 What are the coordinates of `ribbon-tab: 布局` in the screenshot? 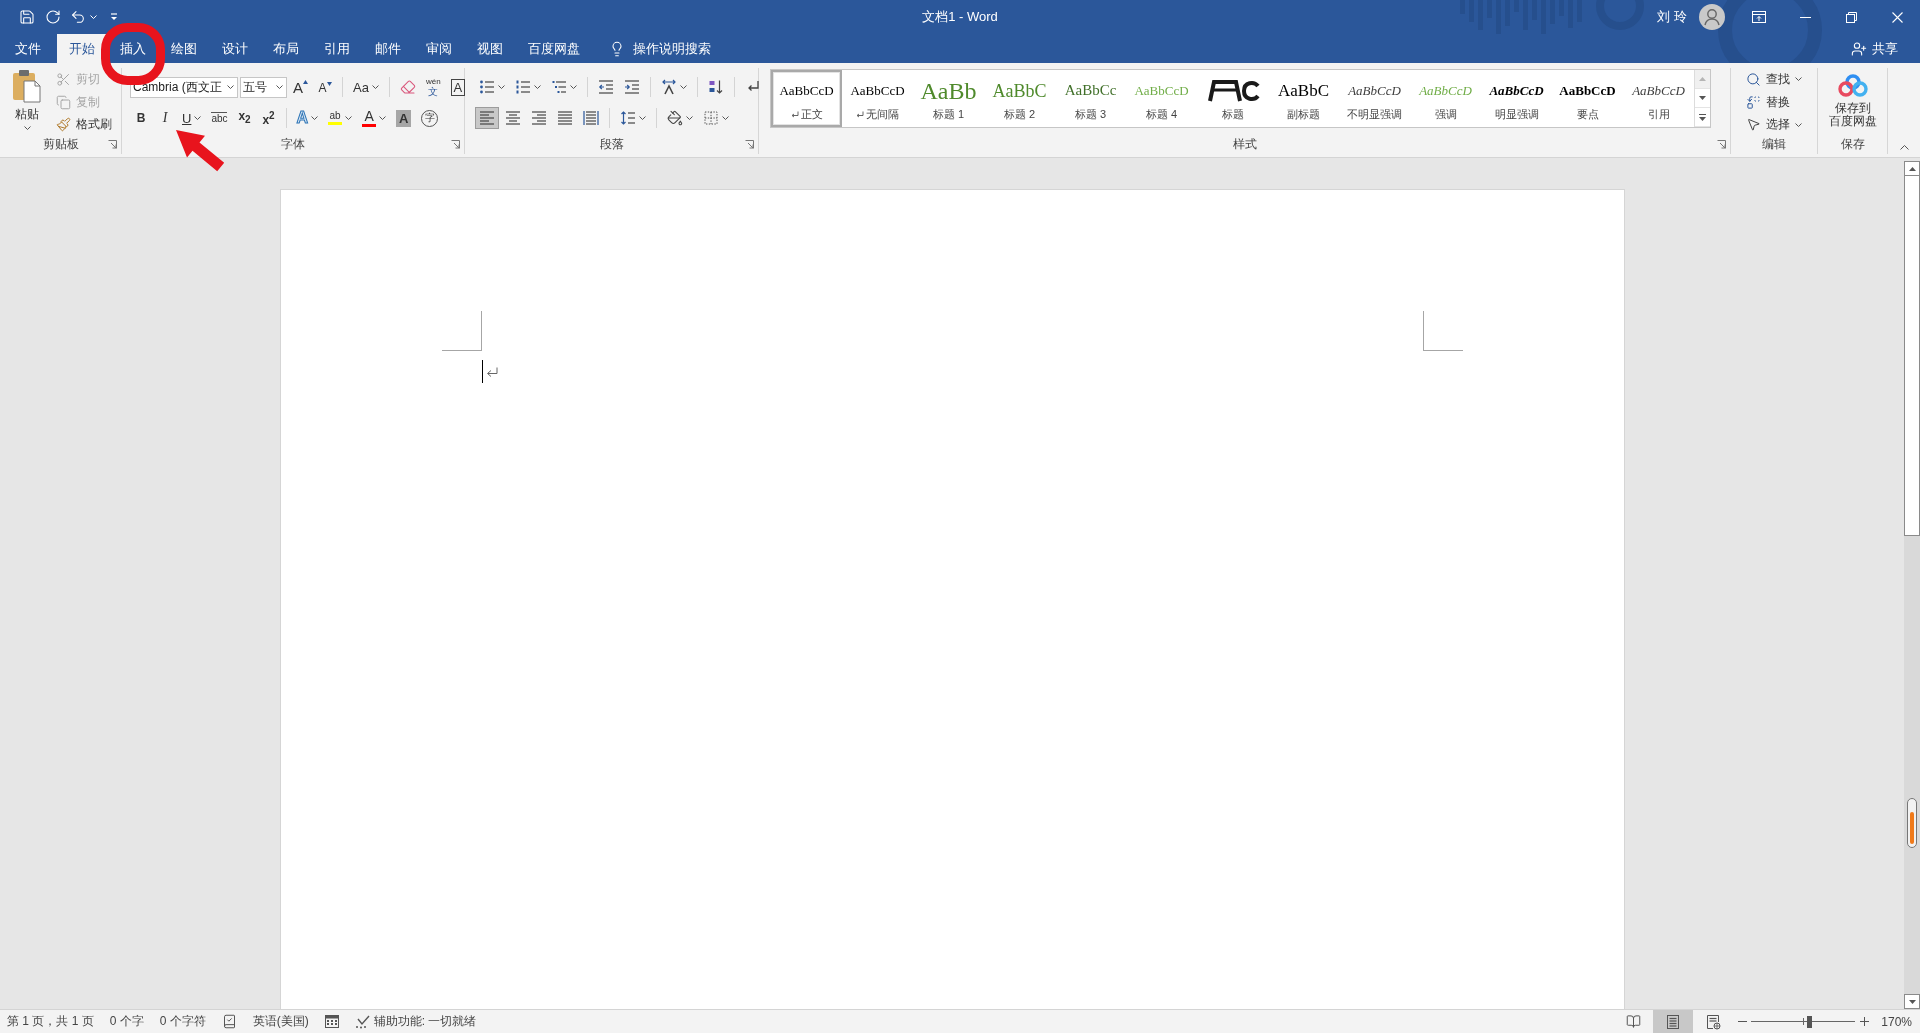 It's located at (286, 48).